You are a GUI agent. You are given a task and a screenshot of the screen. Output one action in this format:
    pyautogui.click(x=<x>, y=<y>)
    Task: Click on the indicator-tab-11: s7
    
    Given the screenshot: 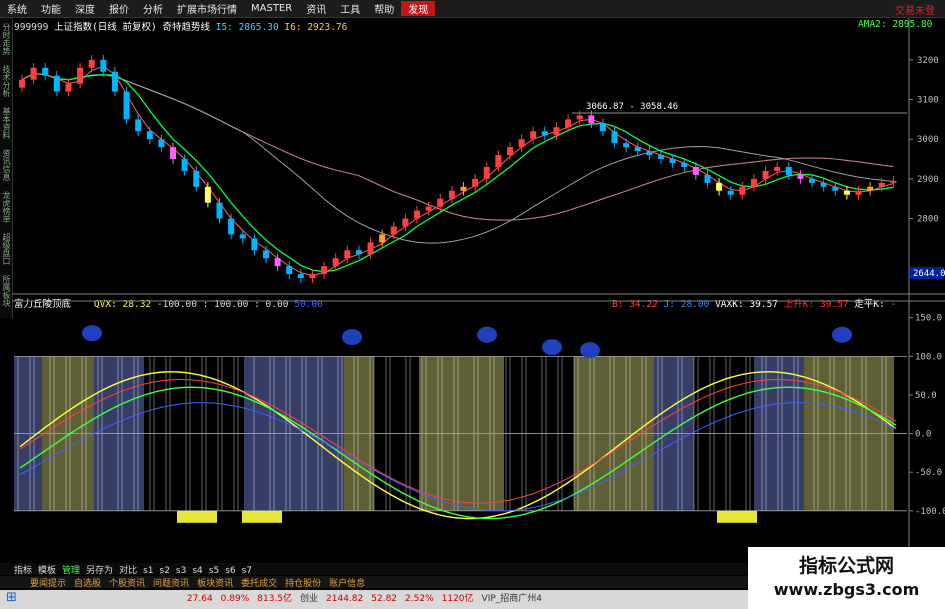 What is the action you would take?
    pyautogui.click(x=247, y=571)
    